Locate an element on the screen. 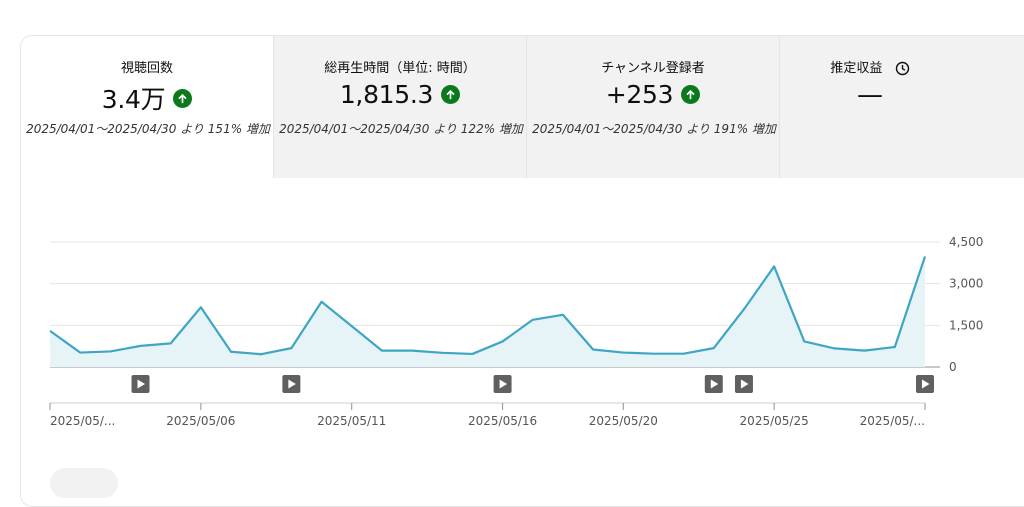 Image resolution: width=1024 pixels, height=507 pixels. x-tick-label: 2025/05/06 is located at coordinates (200, 421).